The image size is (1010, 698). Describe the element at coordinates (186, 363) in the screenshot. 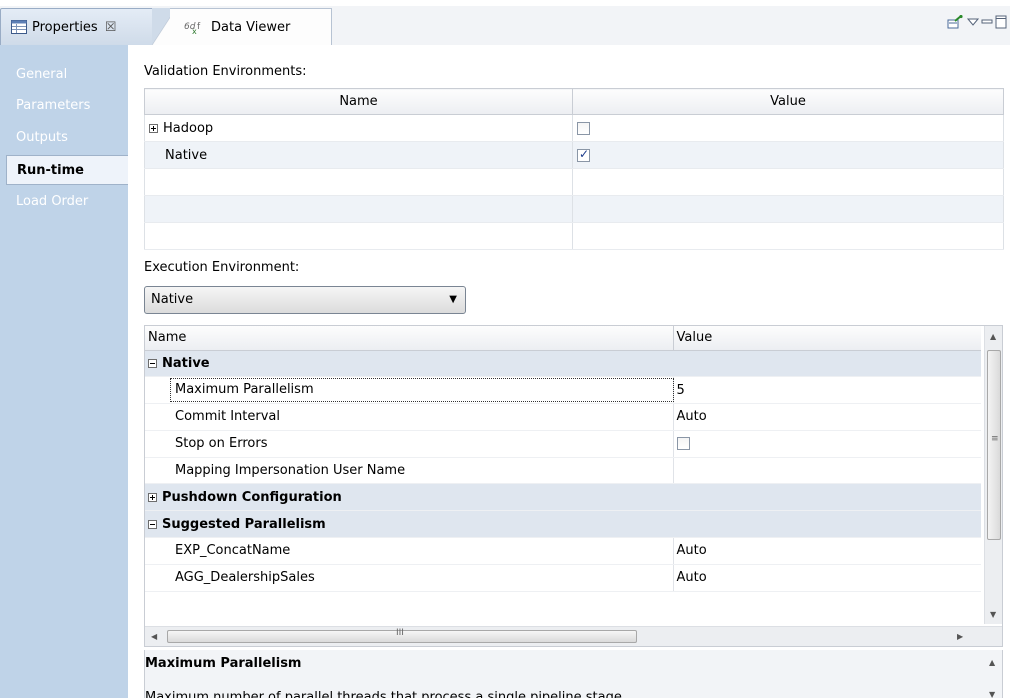

I see `category-native-label: Native` at that location.